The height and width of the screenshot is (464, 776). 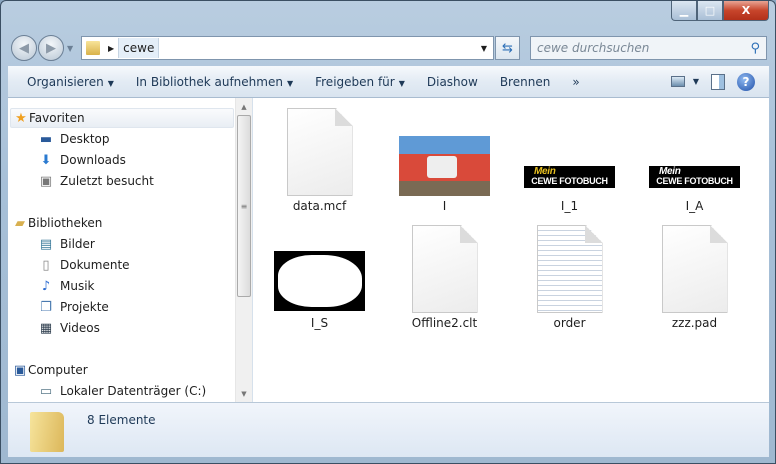 I want to click on file-item: zzz.pad, so click(x=694, y=273).